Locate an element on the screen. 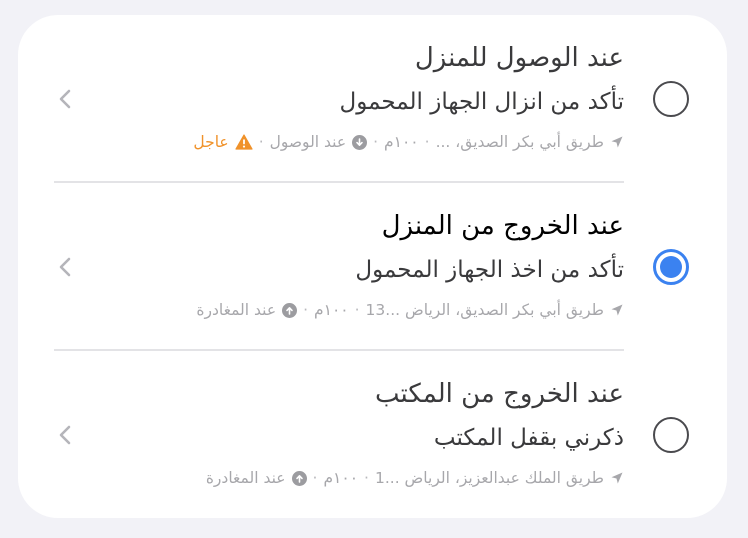 The width and height of the screenshot is (748, 538). urgent-label: عاجل is located at coordinates (211, 142).